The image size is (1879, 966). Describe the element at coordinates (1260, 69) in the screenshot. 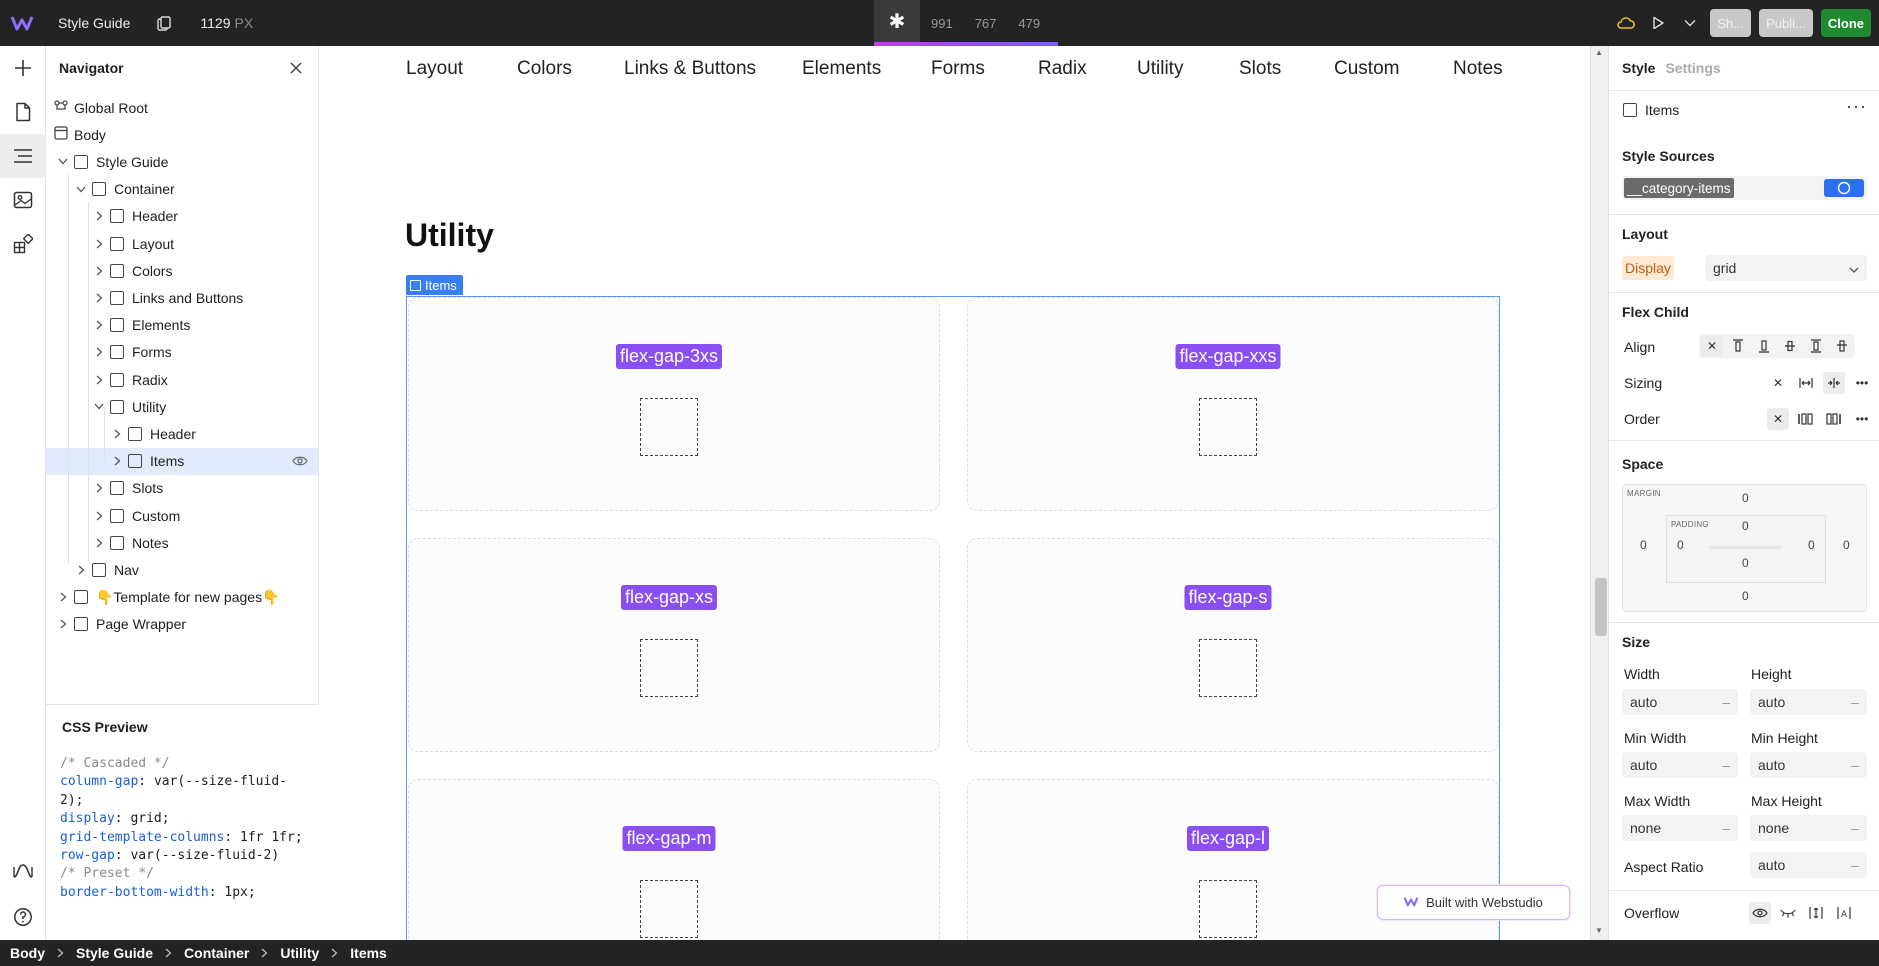

I see `nav-link: Slots` at that location.